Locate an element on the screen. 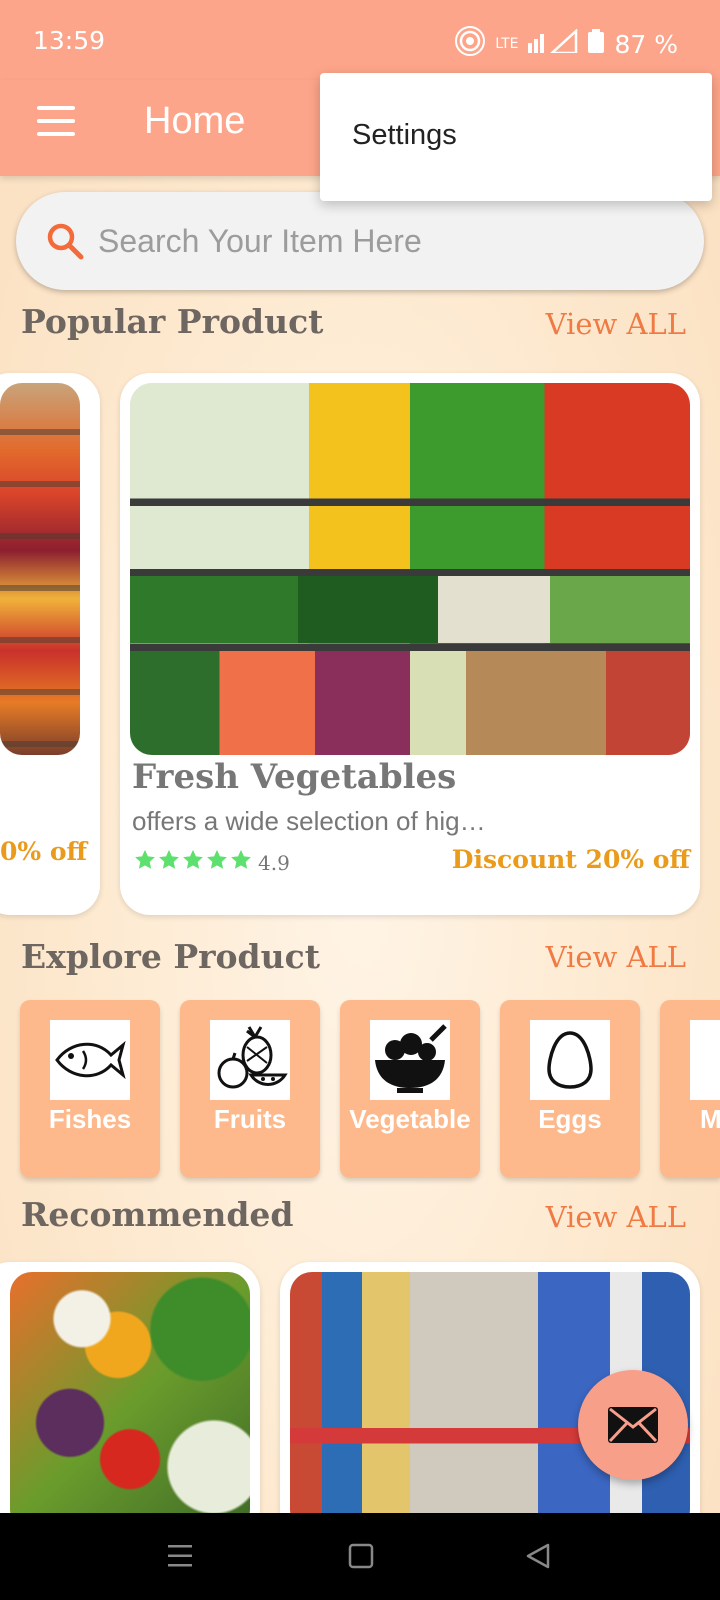  status-bar: 13:59 LTE 87 % is located at coordinates (360, 40).